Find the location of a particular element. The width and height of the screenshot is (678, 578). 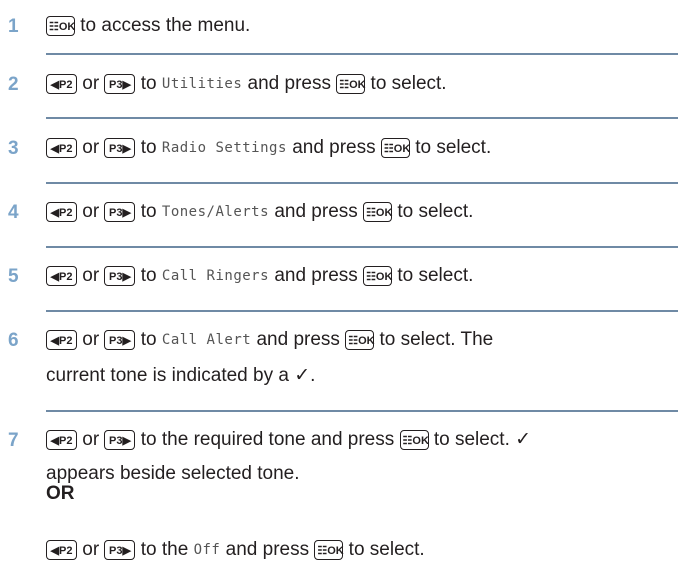

step-text-continued: appears beside selected tone. is located at coordinates (173, 473).